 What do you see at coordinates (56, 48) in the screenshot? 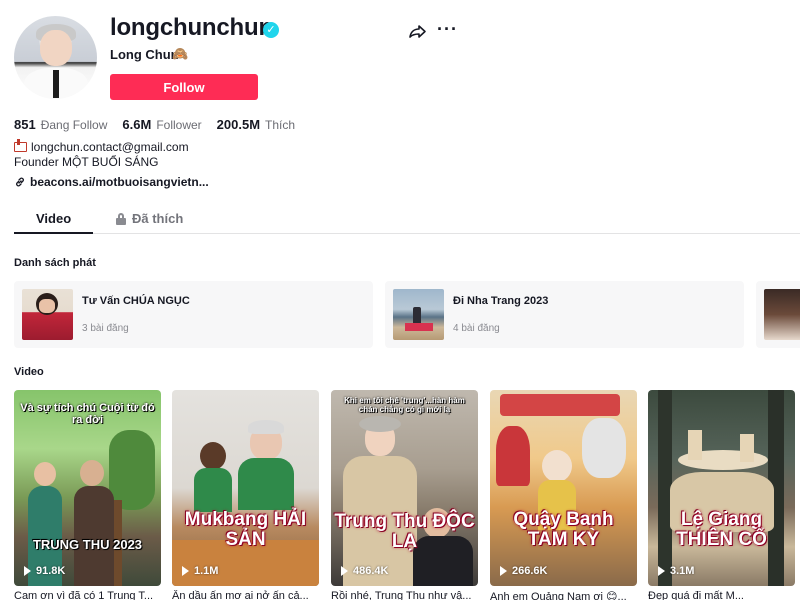
I see `avatar-face` at bounding box center [56, 48].